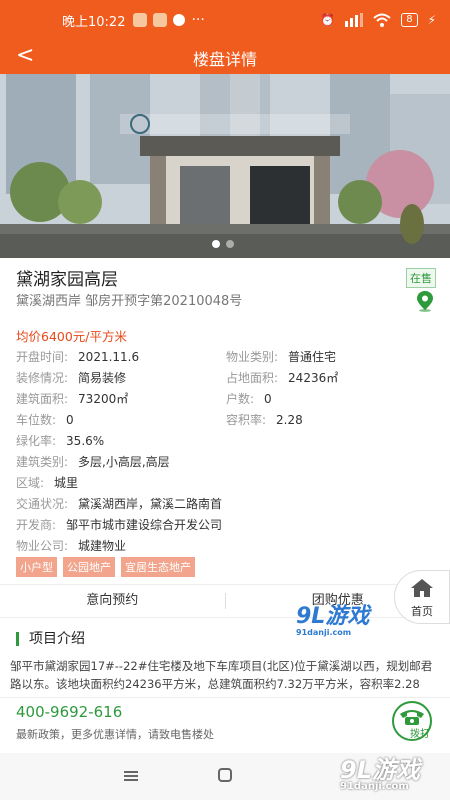  What do you see at coordinates (69, 712) in the screenshot?
I see `phone-number: 400-9692-616` at bounding box center [69, 712].